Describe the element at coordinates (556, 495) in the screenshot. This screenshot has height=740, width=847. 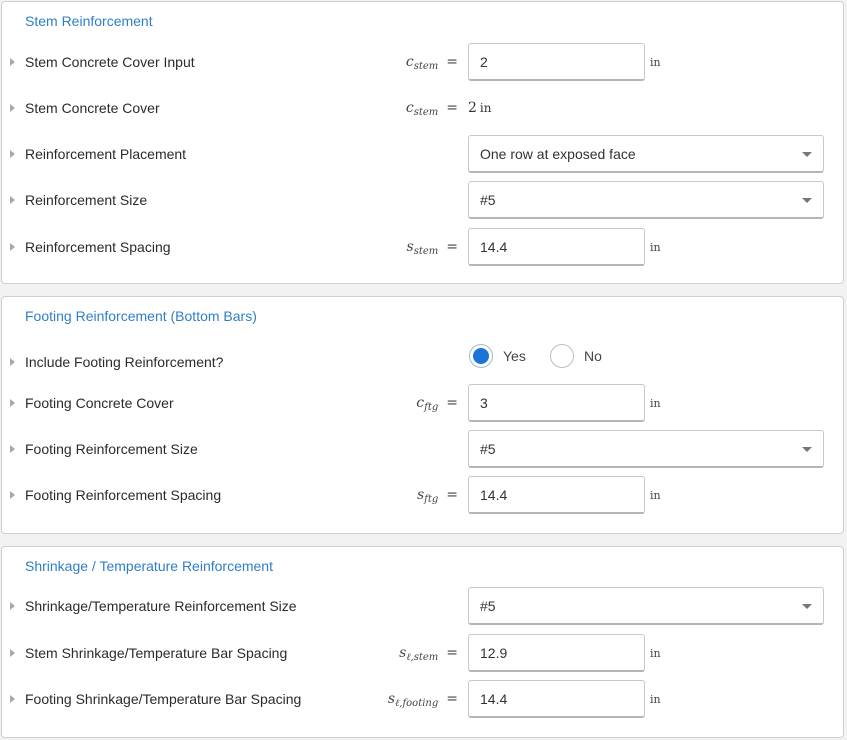
I see `footing-spacing-input: 14.4` at that location.